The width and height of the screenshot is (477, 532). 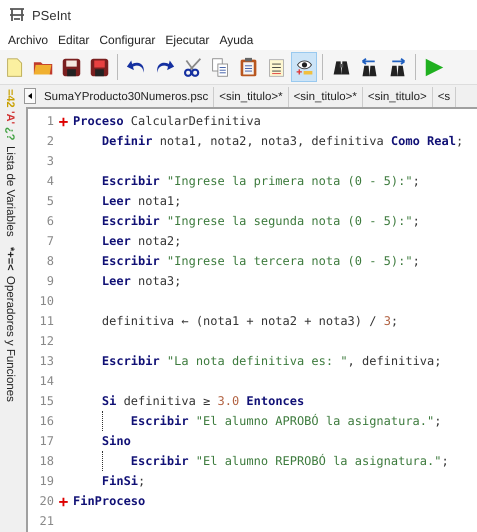 I want to click on caret-icon, so click(x=30, y=96).